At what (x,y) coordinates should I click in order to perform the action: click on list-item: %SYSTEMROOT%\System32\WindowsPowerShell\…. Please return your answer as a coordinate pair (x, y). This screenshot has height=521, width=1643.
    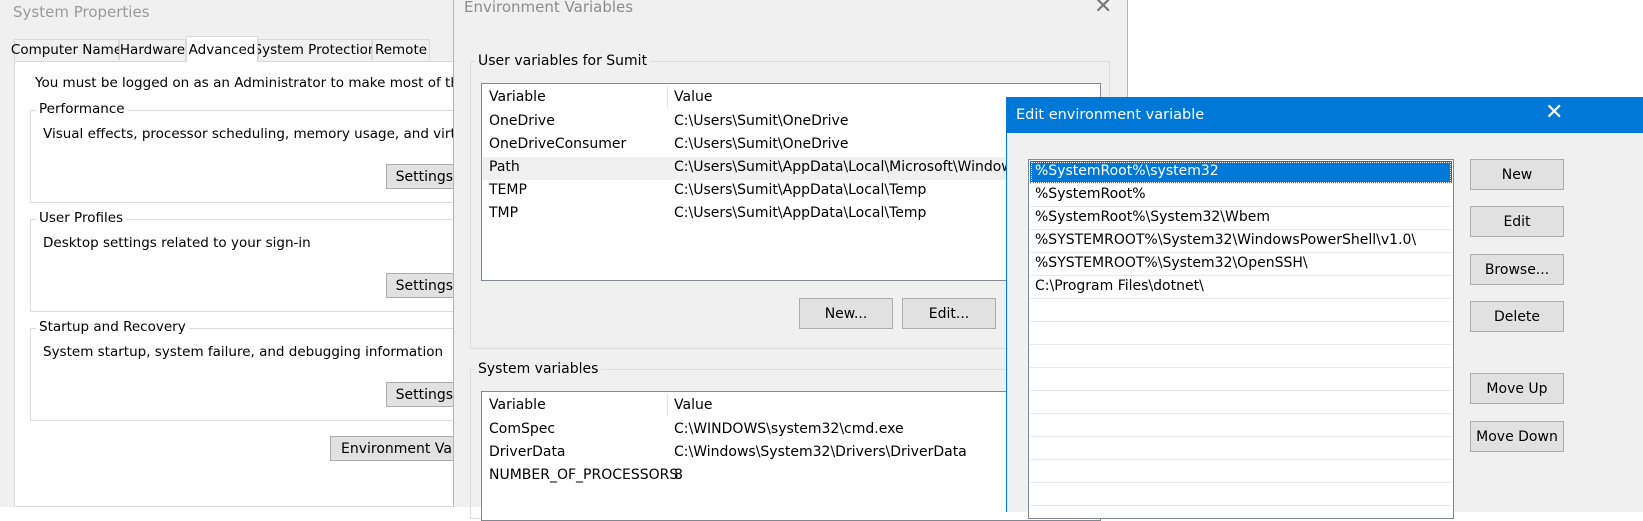
    Looking at the image, I should click on (1241, 241).